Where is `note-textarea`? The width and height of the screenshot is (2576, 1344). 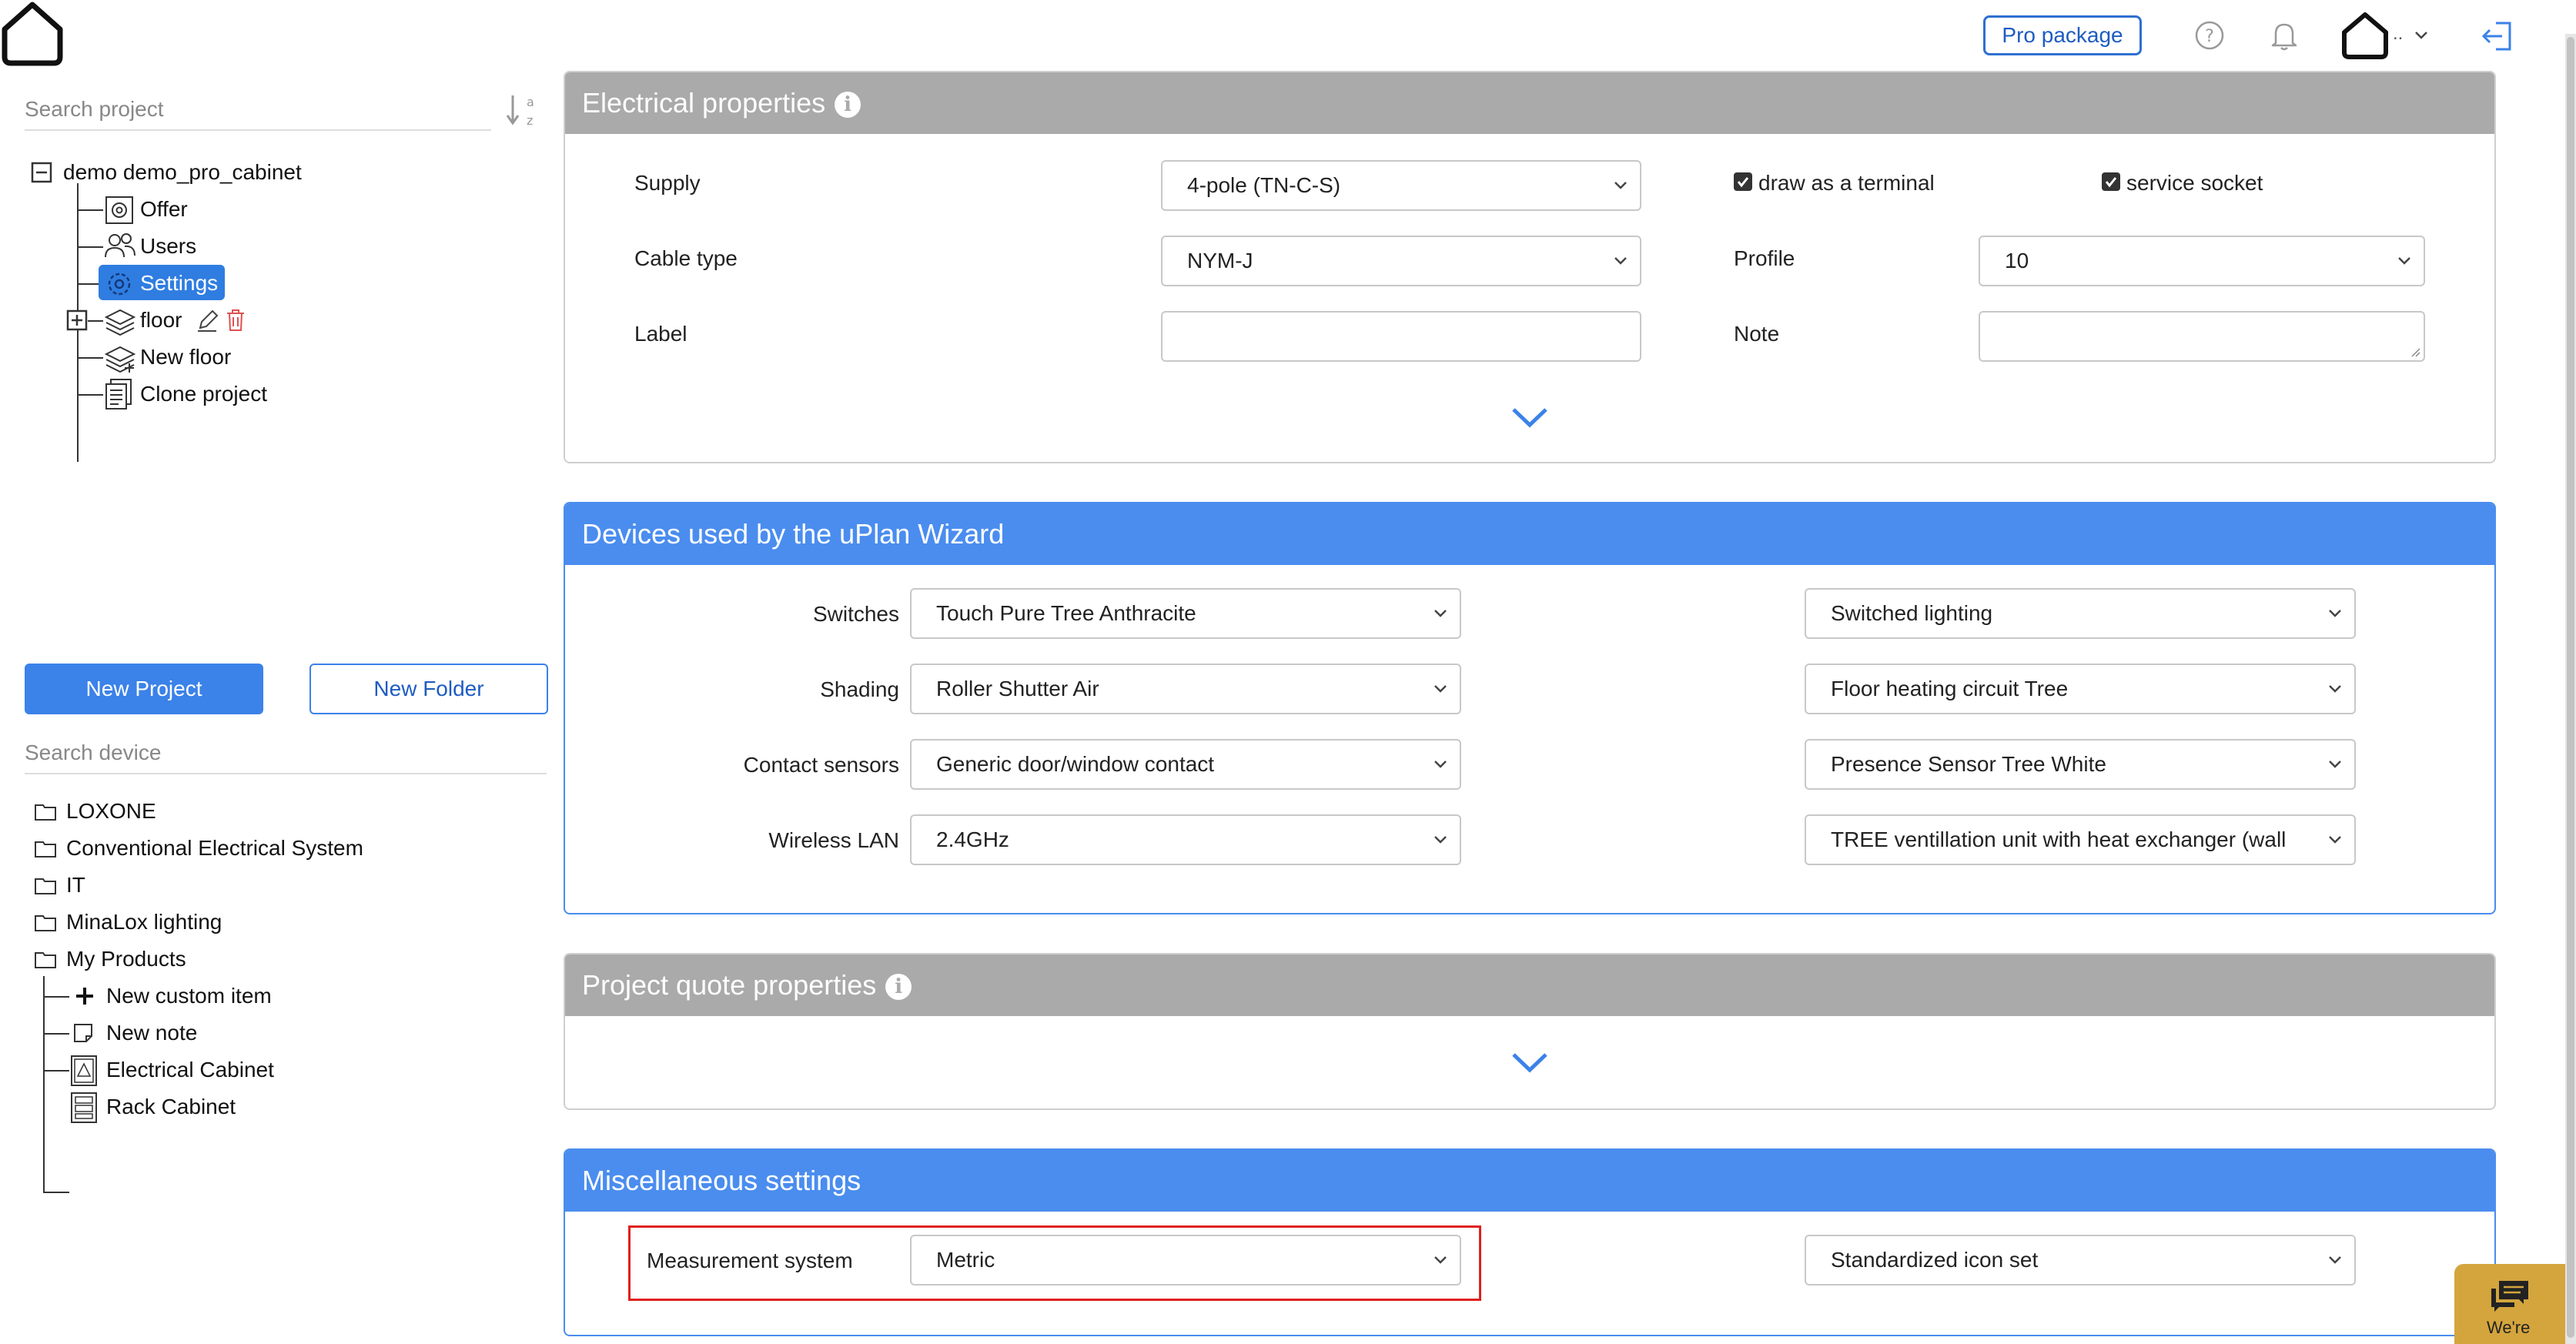 note-textarea is located at coordinates (2202, 336).